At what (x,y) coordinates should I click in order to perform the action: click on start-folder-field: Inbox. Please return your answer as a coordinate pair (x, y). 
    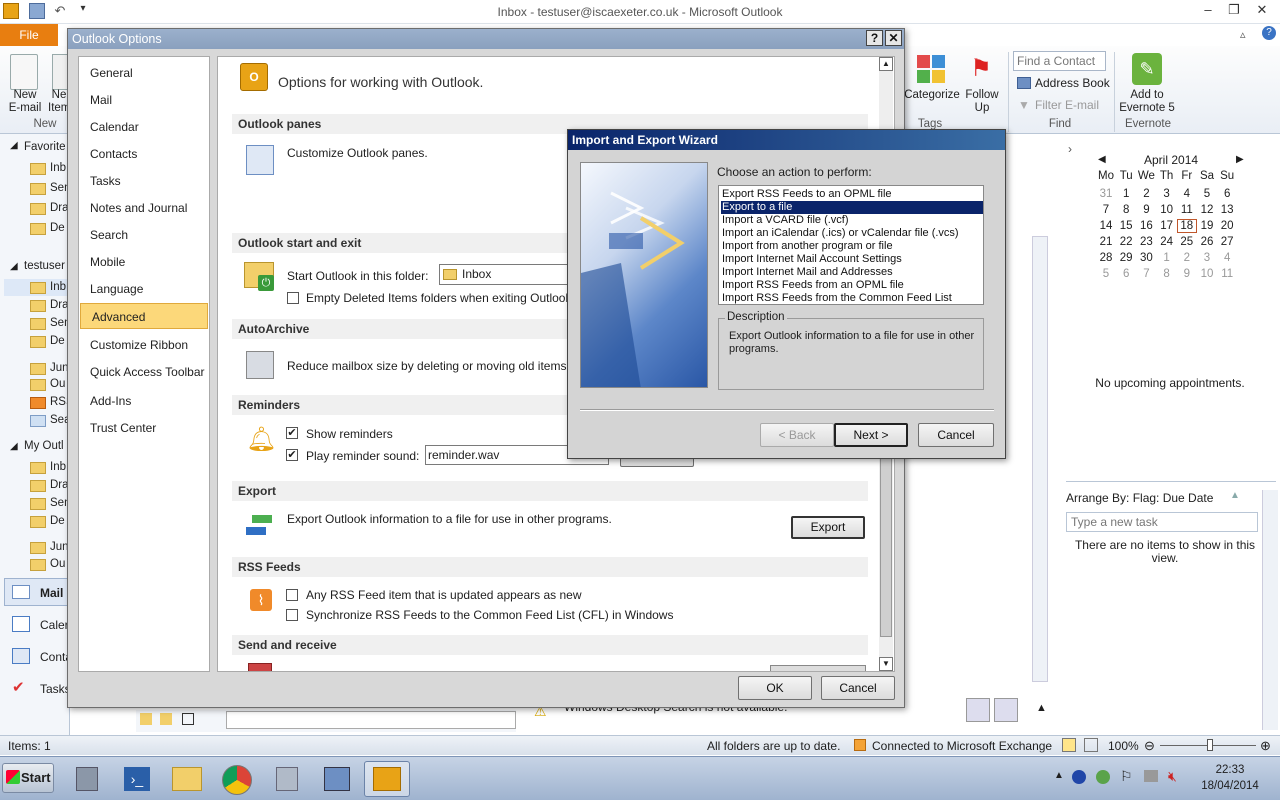
    Looking at the image, I should click on (509, 274).